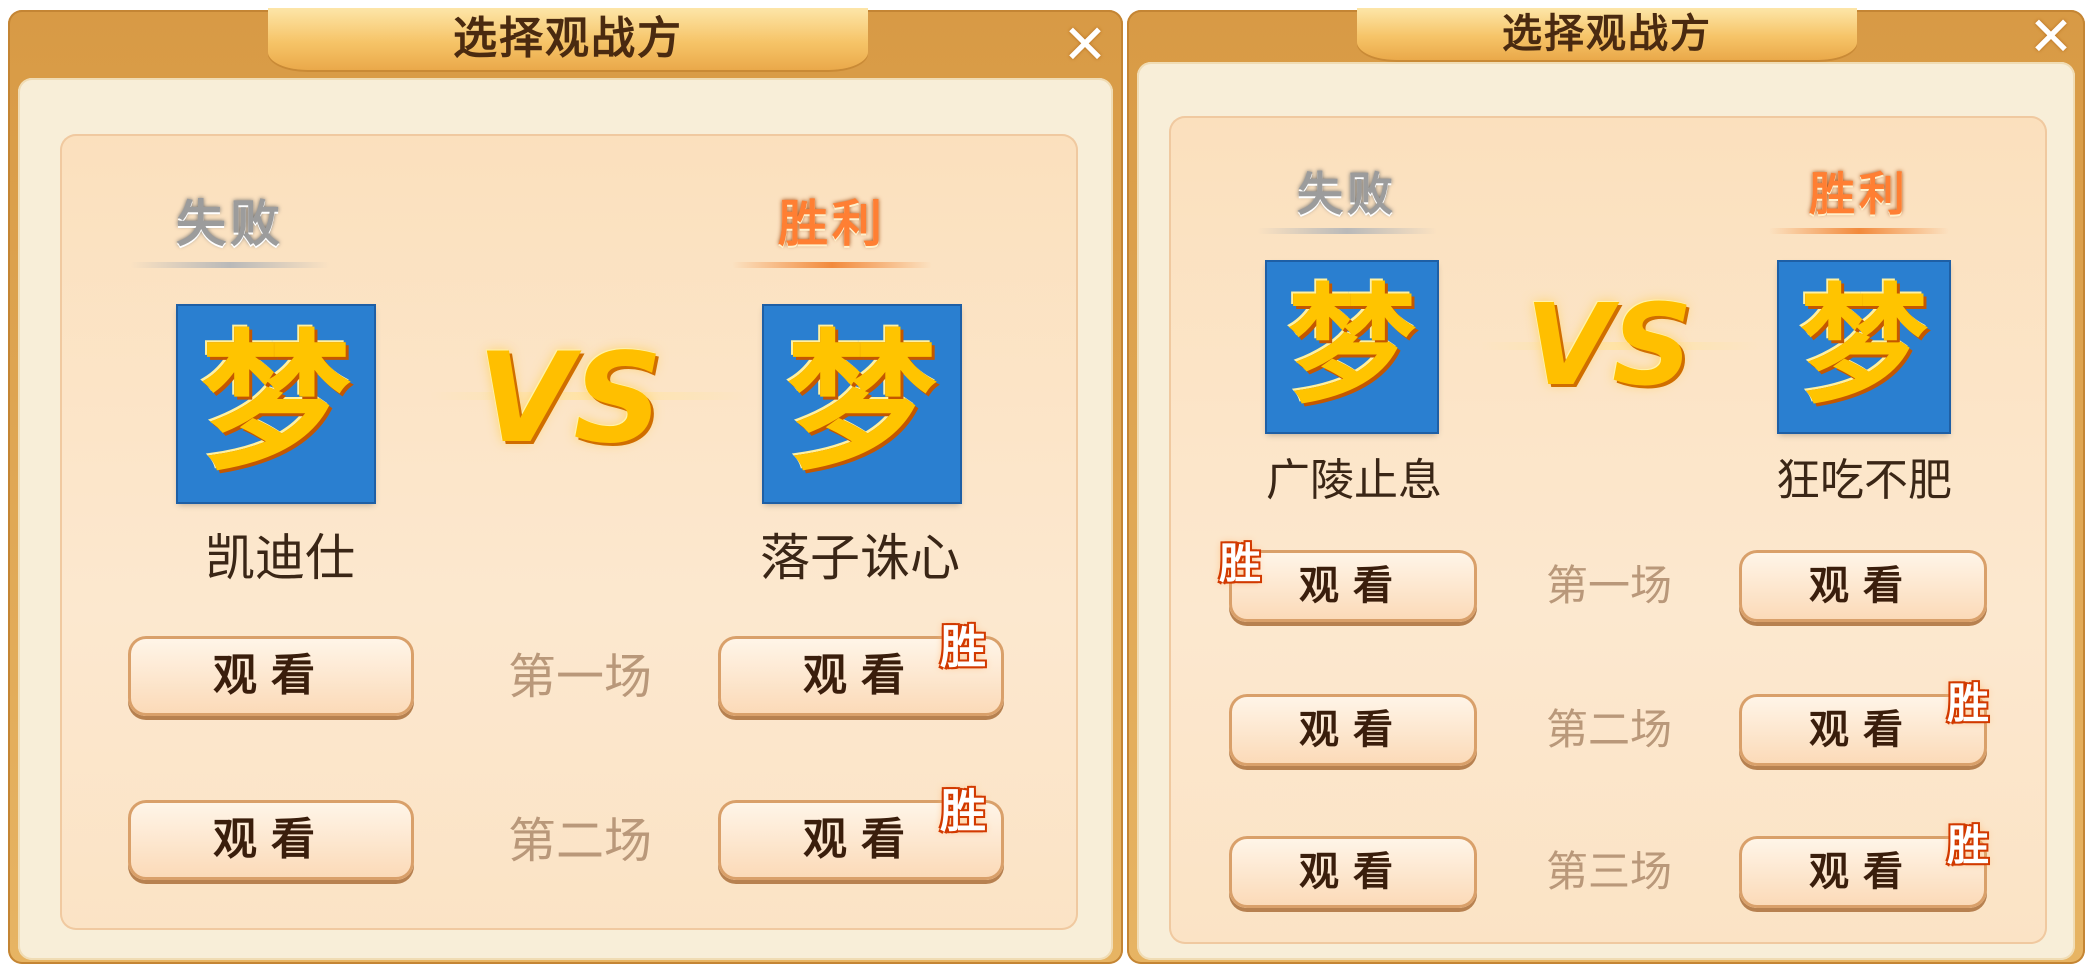 This screenshot has height=970, width=2092. Describe the element at coordinates (1864, 480) in the screenshot. I see `player-name-right: 狂吃不肥` at that location.